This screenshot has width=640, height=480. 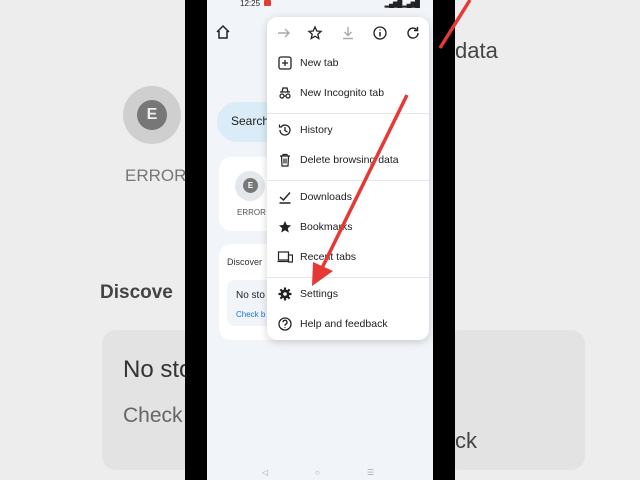 I want to click on status-time: 12:25, so click(x=250, y=4).